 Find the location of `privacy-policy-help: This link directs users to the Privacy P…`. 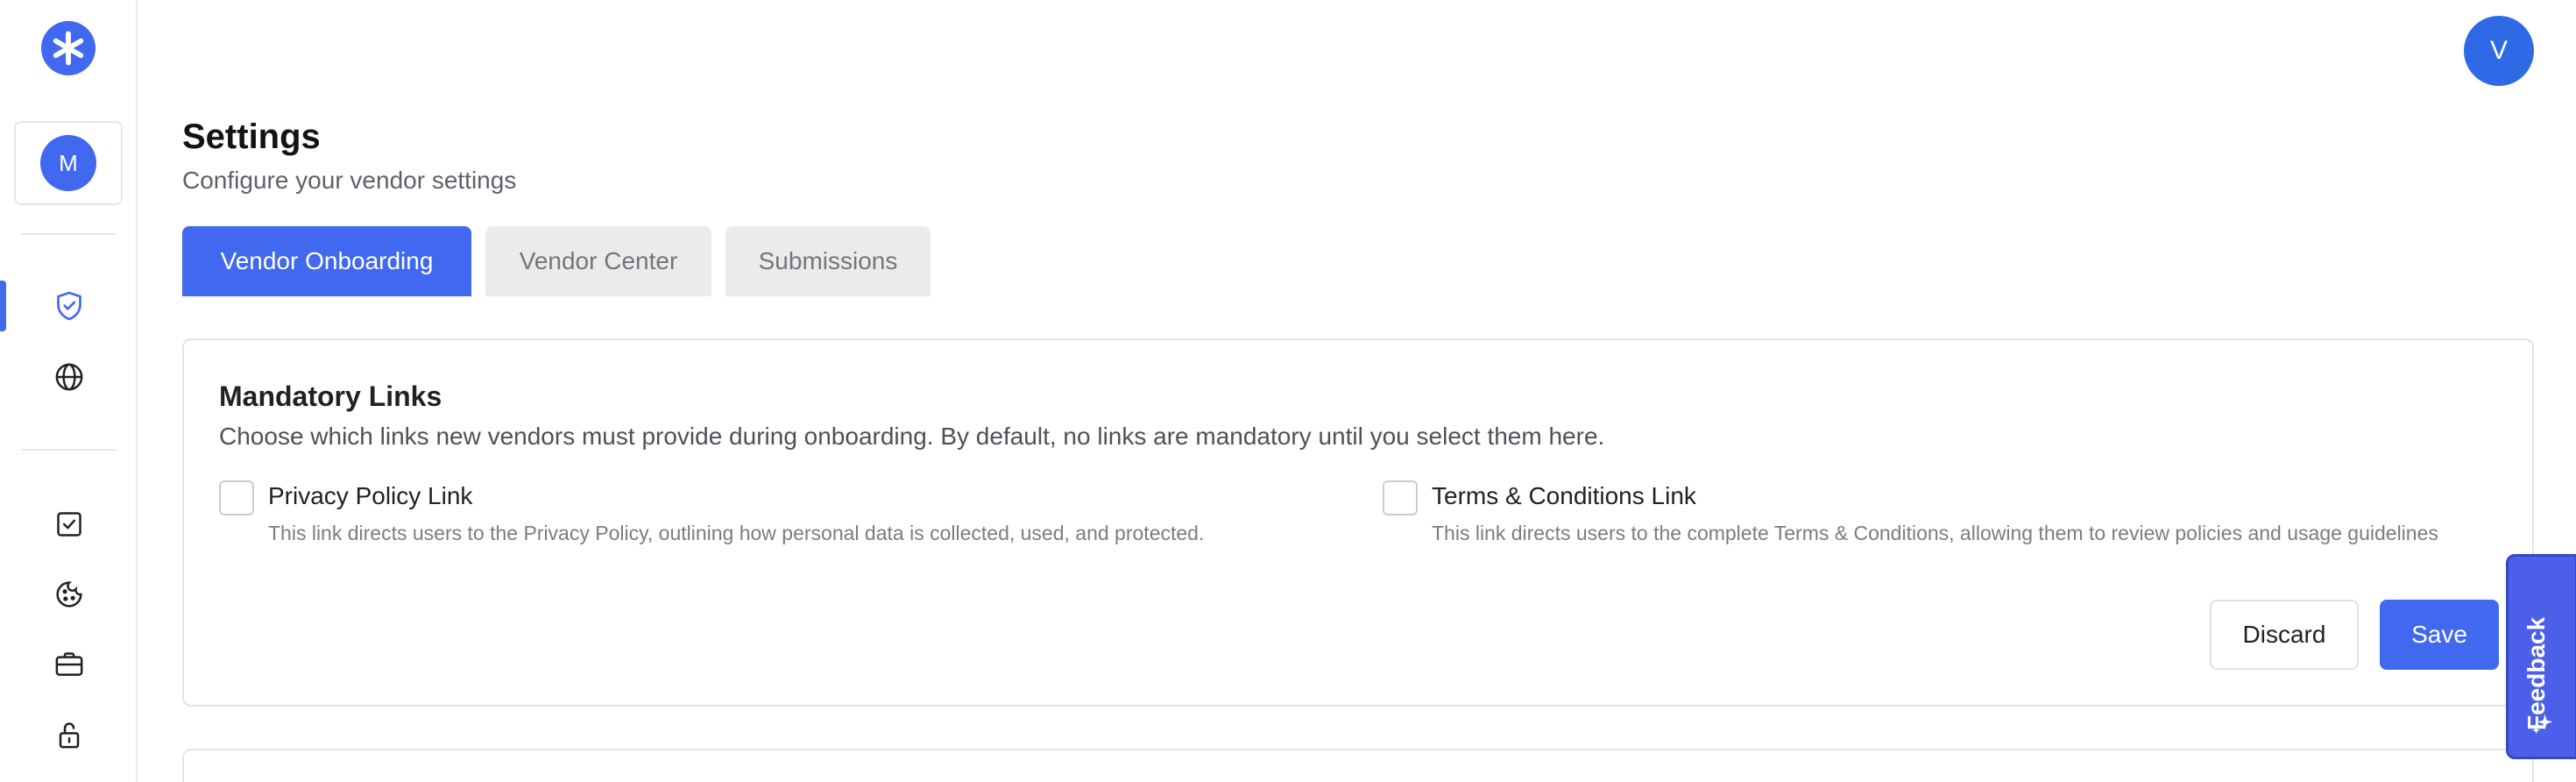

privacy-policy-help: This link directs users to the Privacy P… is located at coordinates (736, 533).